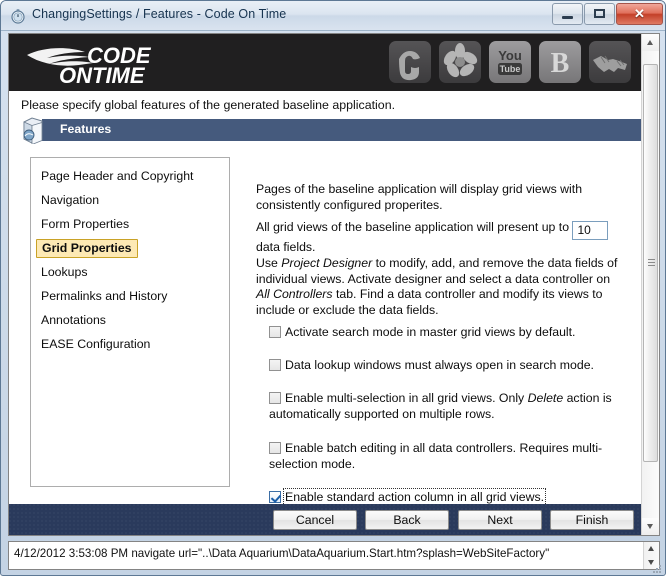 Image resolution: width=666 pixels, height=576 pixels. I want to click on finish-button: Finish, so click(592, 520).